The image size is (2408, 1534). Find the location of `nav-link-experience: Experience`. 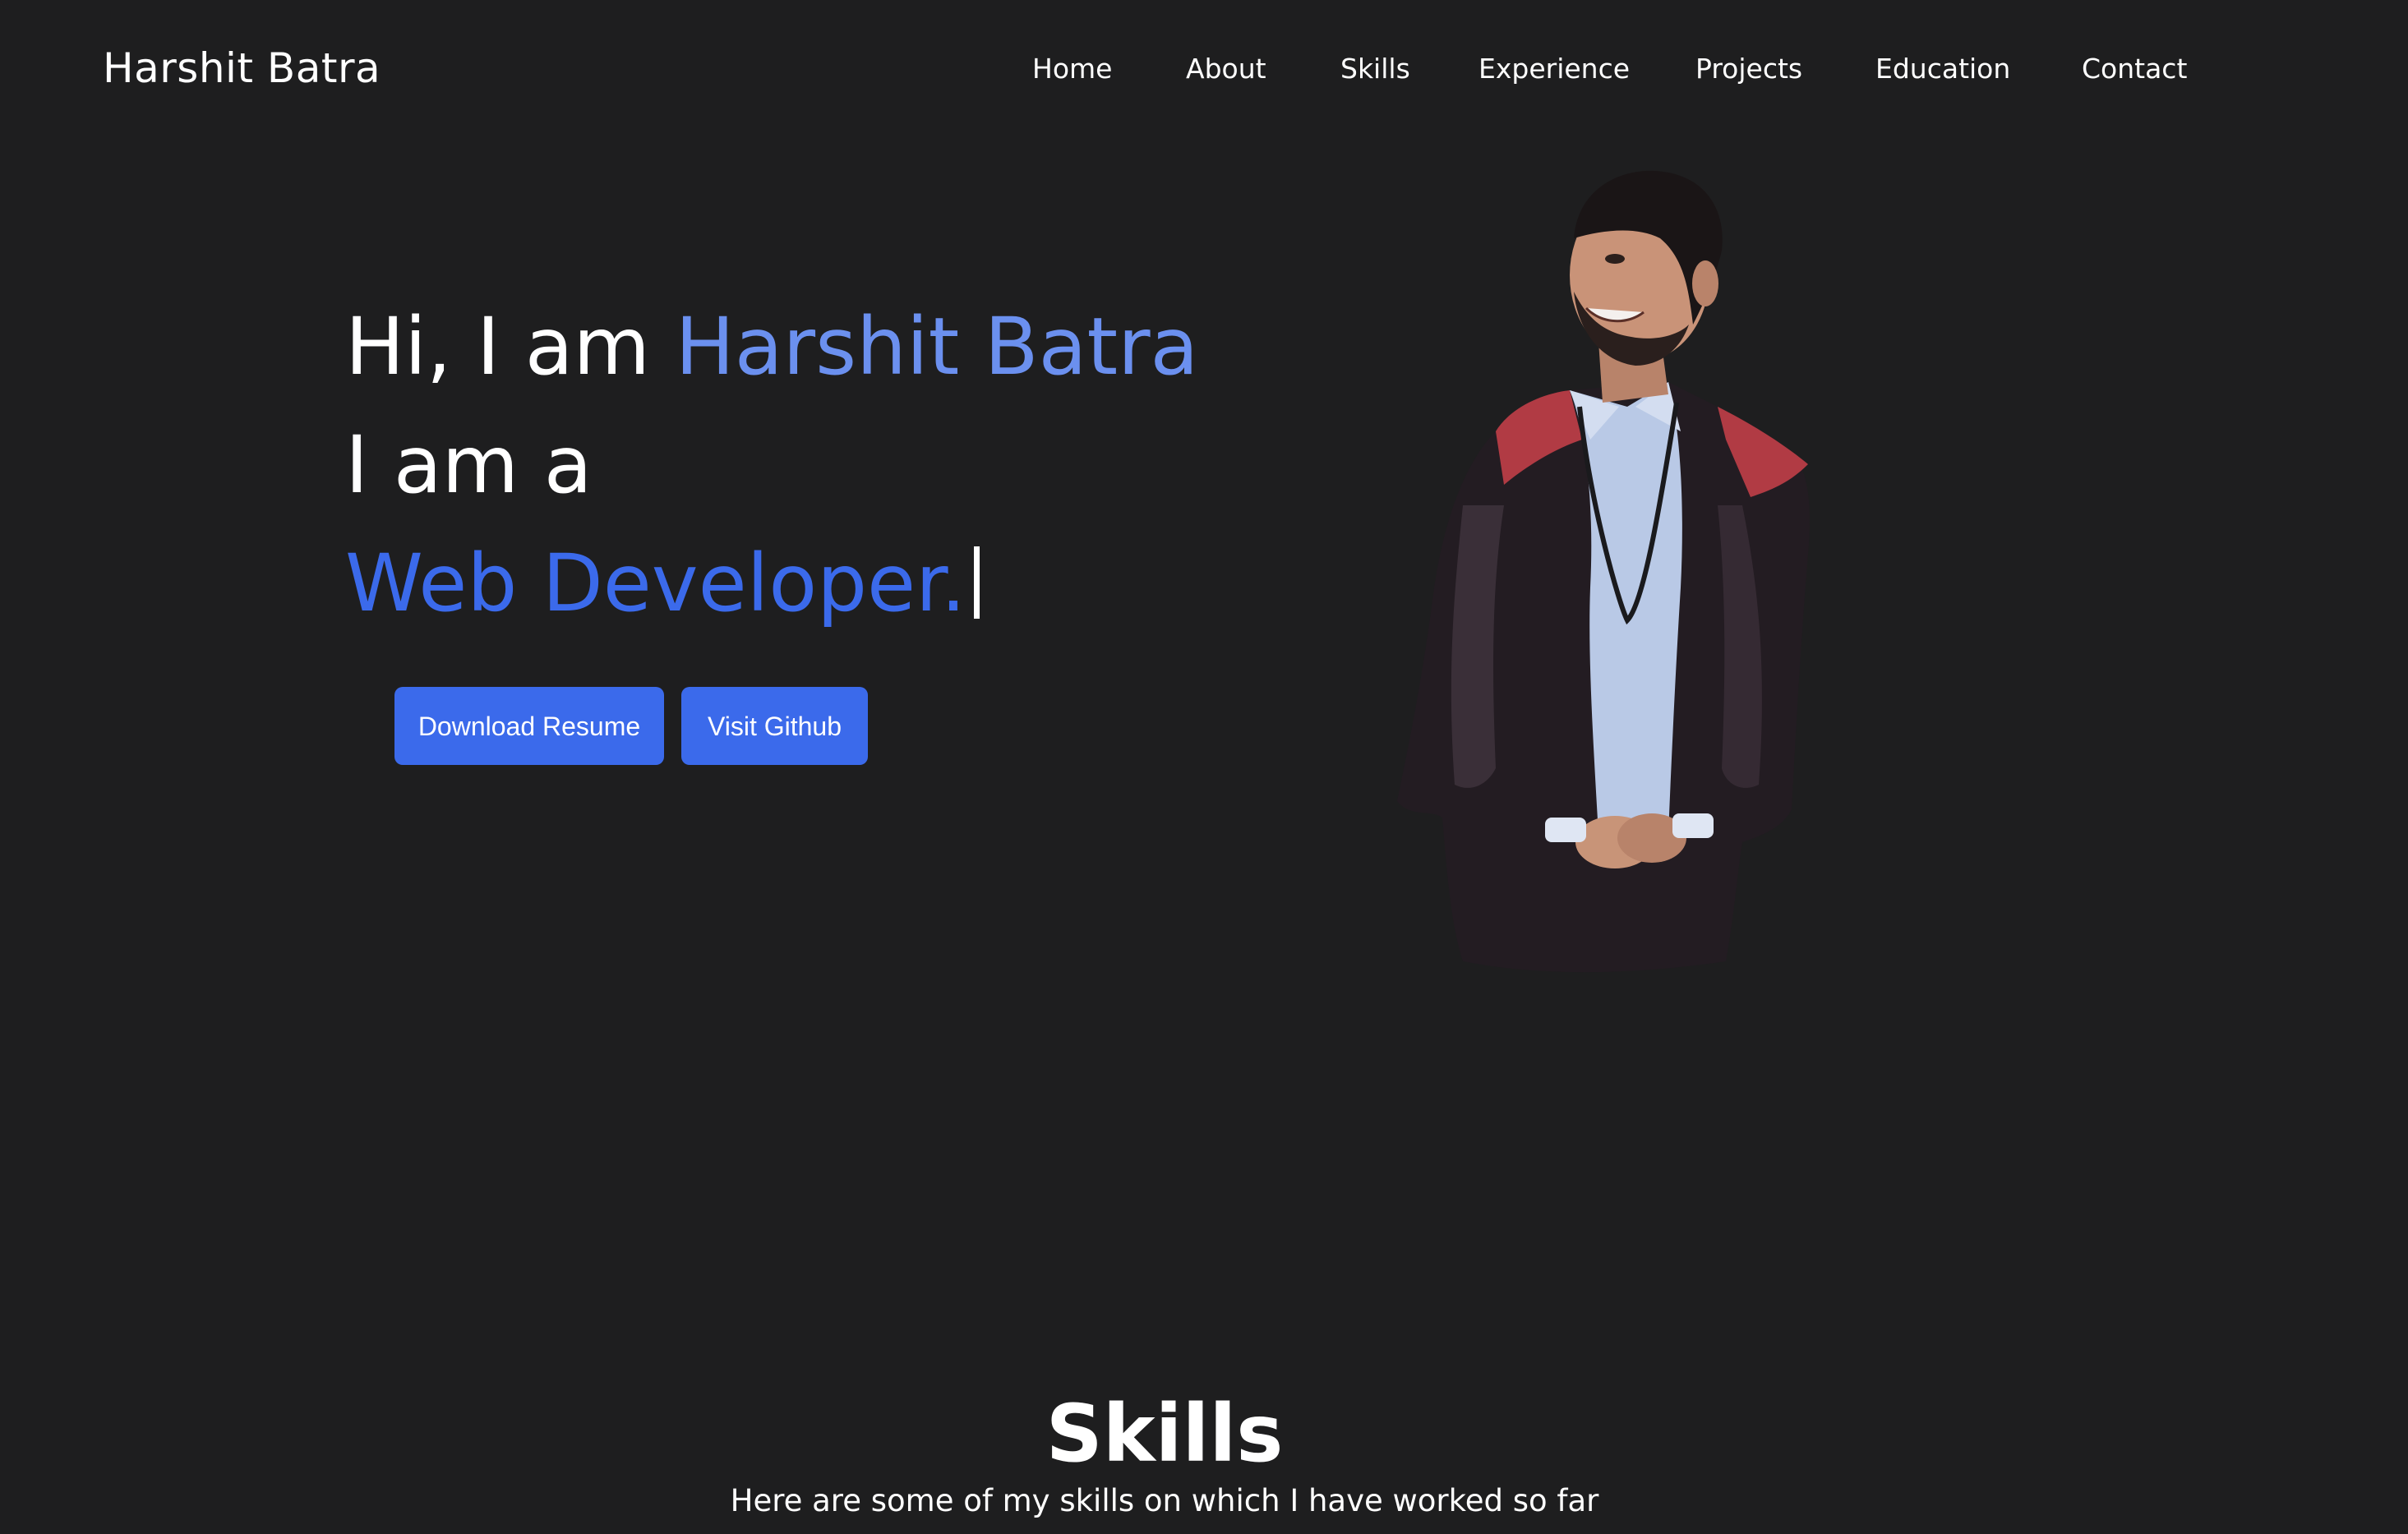

nav-link-experience: Experience is located at coordinates (1554, 69).